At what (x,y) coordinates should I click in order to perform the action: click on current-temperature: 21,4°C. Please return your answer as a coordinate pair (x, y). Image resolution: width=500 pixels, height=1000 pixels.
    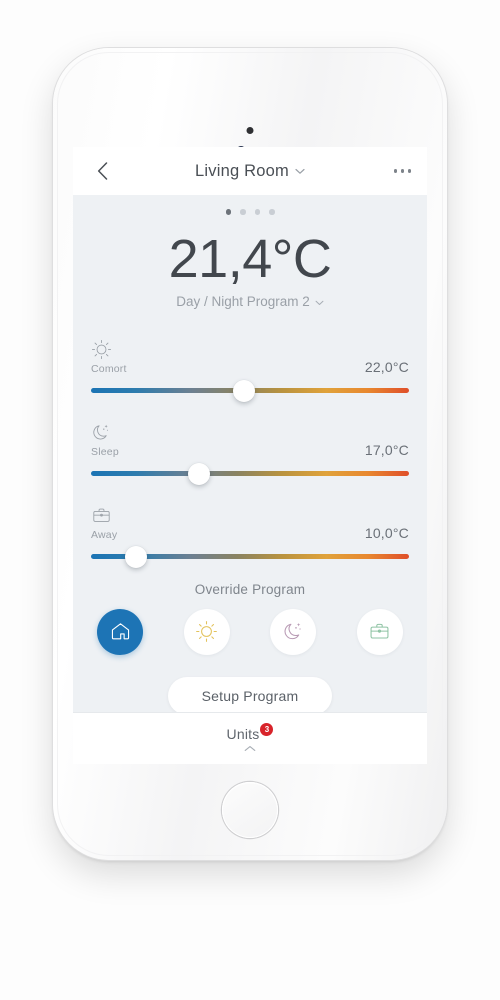
    Looking at the image, I should click on (250, 258).